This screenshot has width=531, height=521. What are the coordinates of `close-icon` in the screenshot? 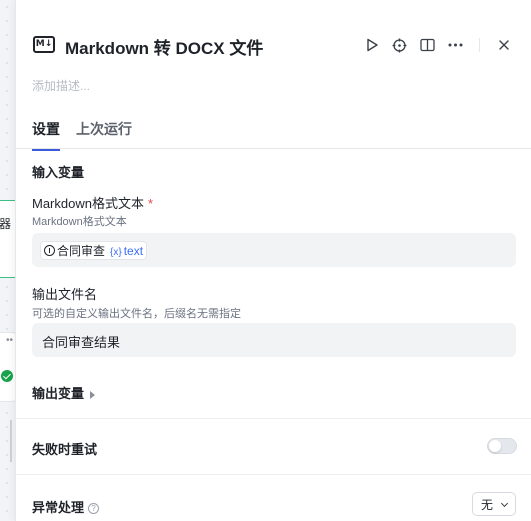 It's located at (504, 45).